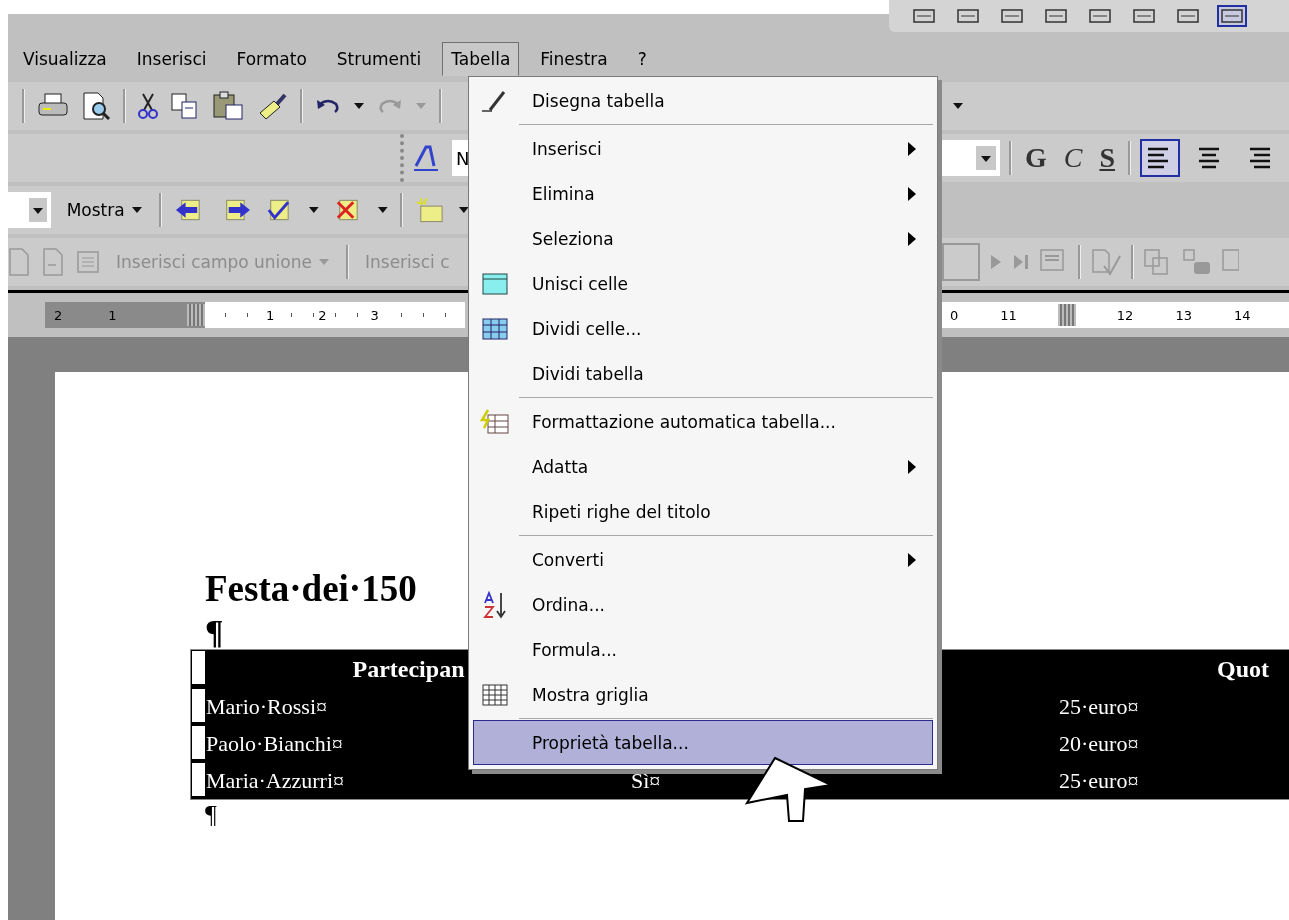  I want to click on table-cell: Mario·Rossi¤, so click(266, 706).